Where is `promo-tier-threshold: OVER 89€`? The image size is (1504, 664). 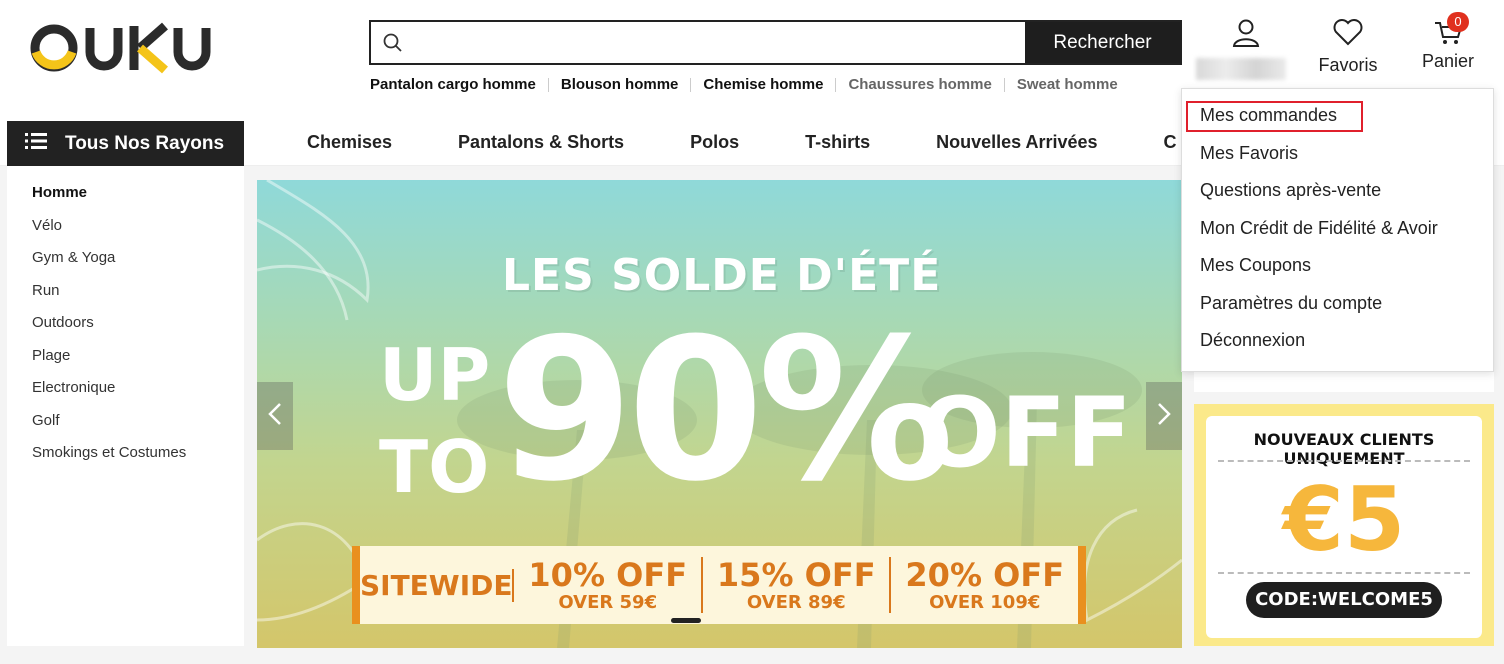 promo-tier-threshold: OVER 89€ is located at coordinates (796, 602).